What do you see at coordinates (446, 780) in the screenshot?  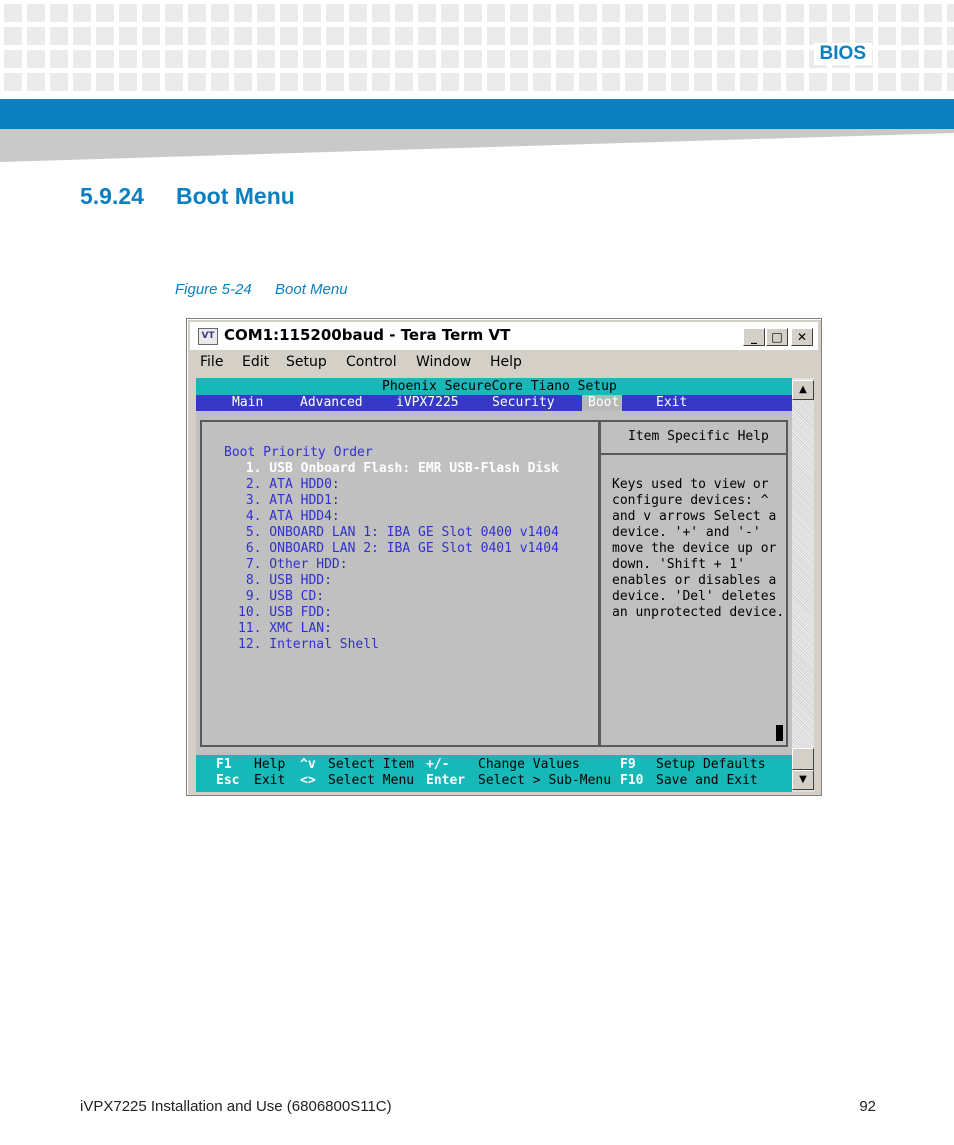 I see `key-enter: Enter` at bounding box center [446, 780].